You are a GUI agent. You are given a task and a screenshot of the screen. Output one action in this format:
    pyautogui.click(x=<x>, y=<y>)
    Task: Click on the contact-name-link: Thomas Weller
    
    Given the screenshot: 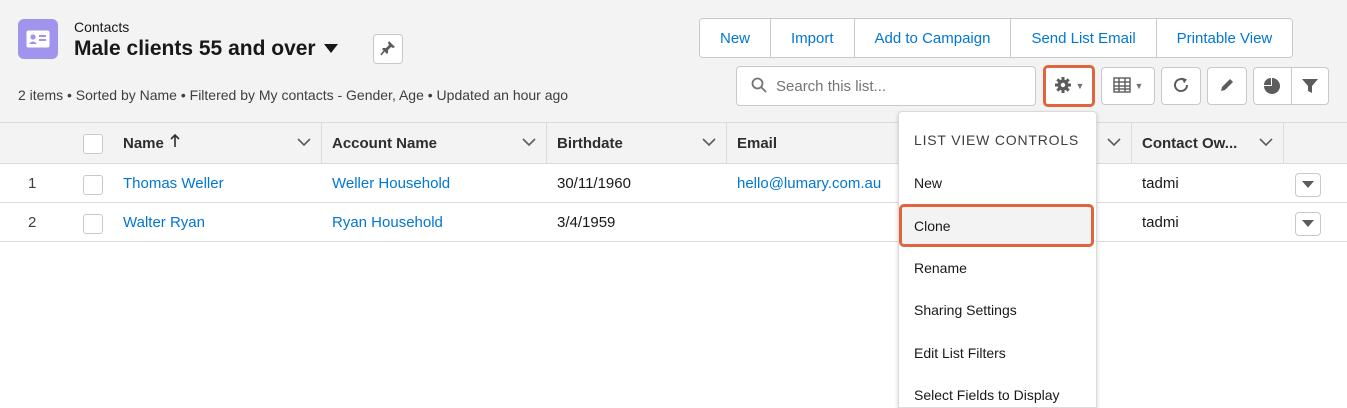 What is the action you would take?
    pyautogui.click(x=173, y=183)
    